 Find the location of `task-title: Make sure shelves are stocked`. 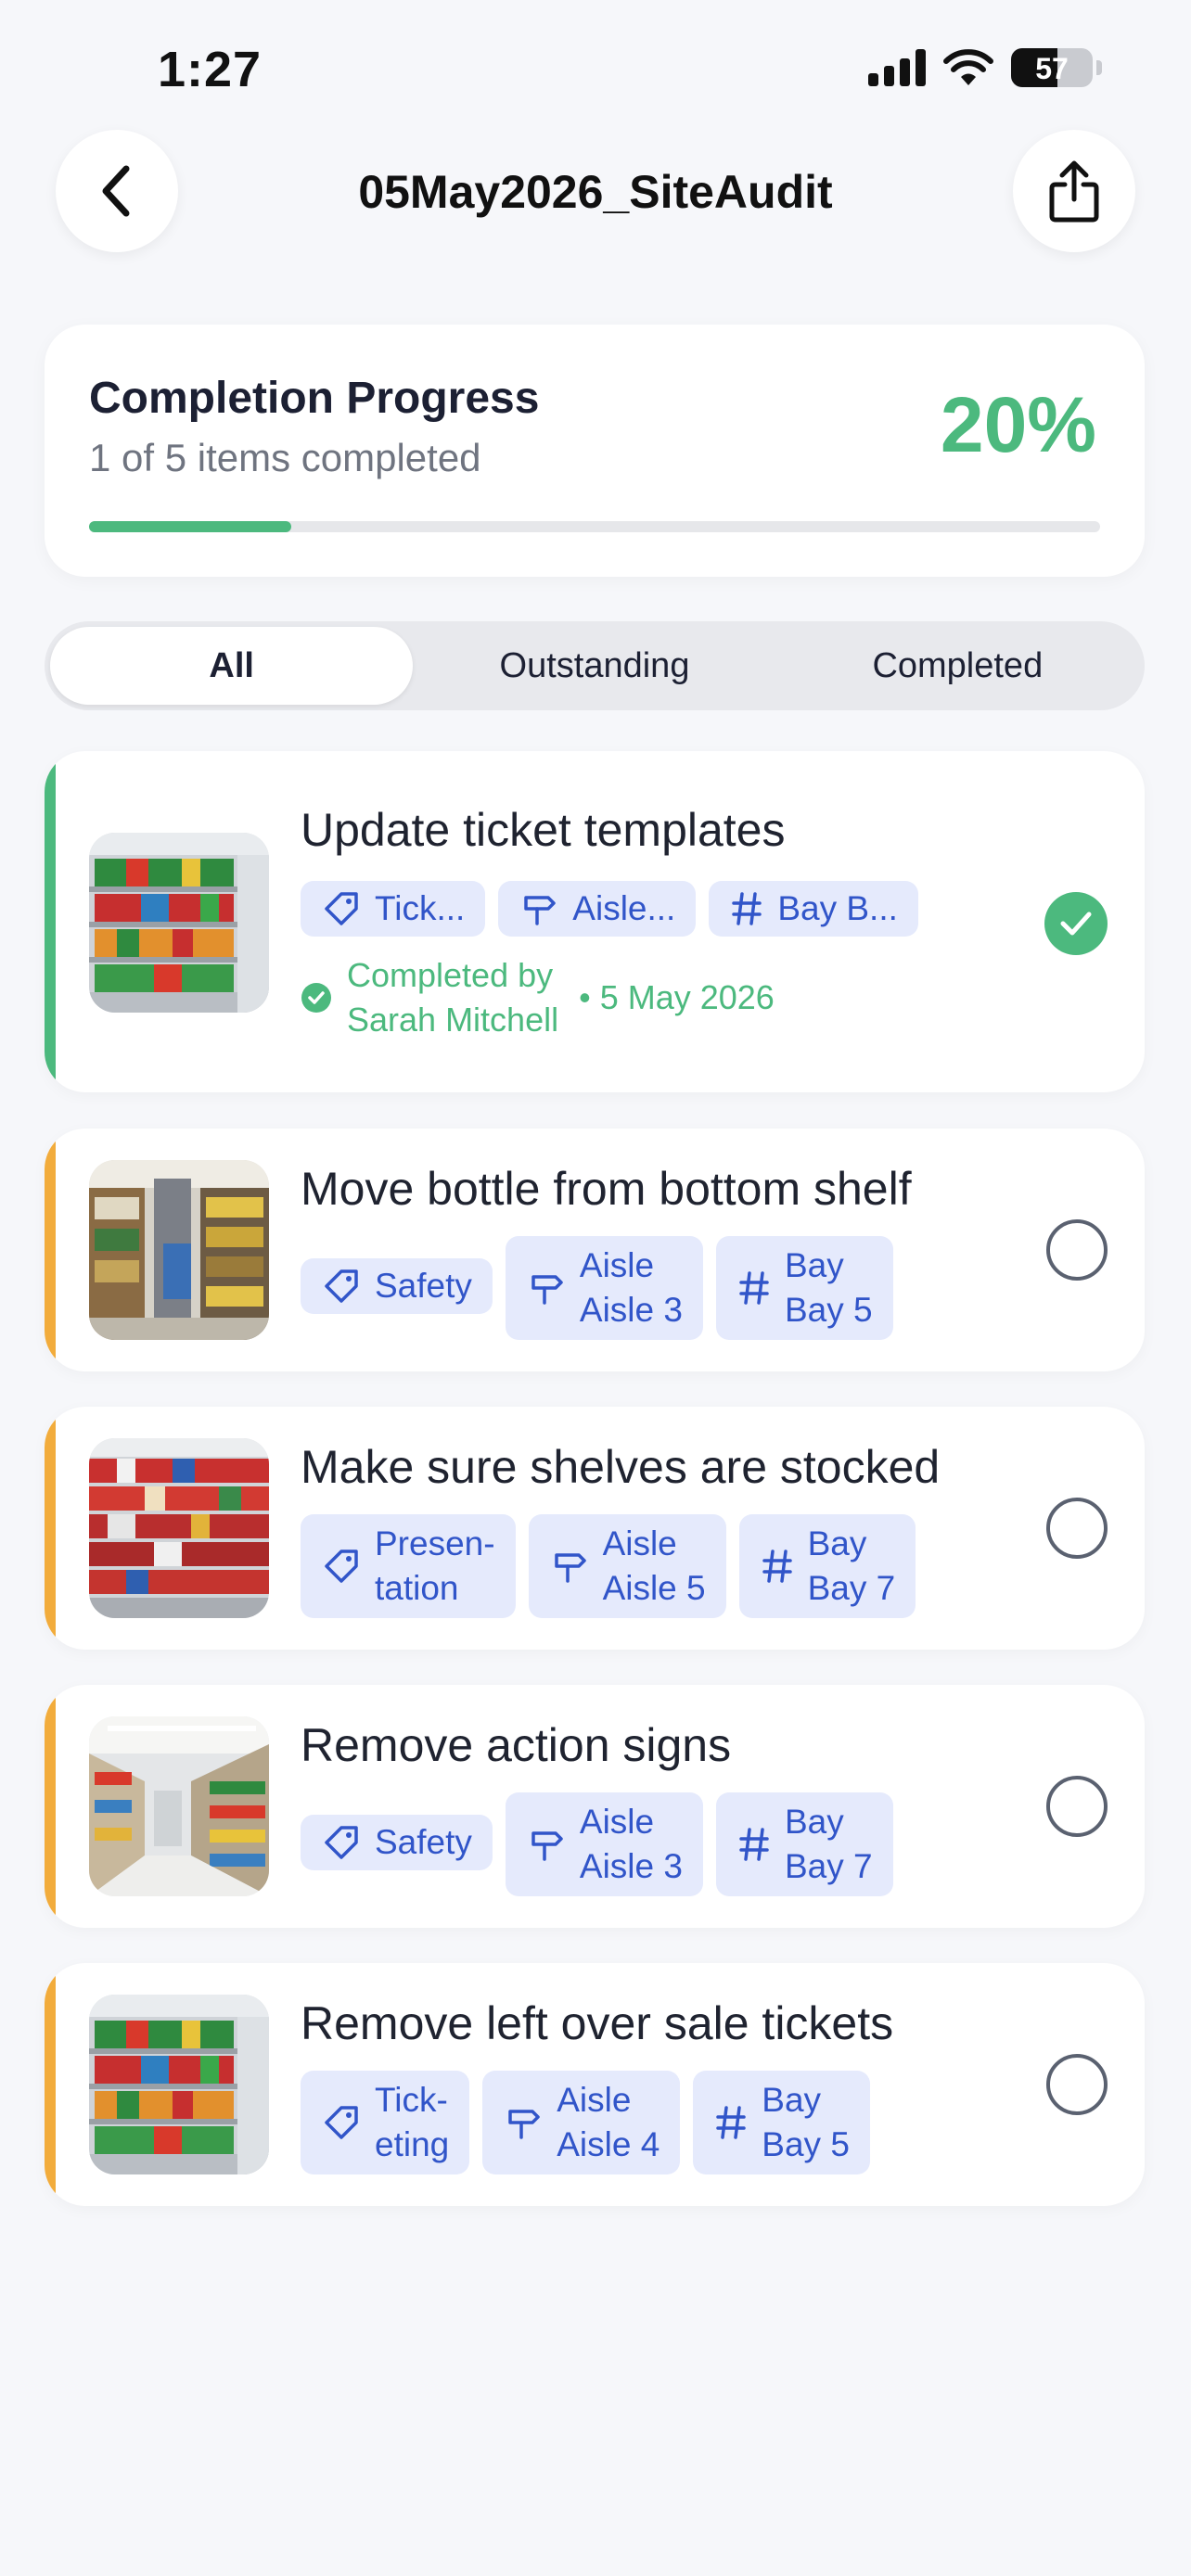

task-title: Make sure shelves are stocked is located at coordinates (621, 1467).